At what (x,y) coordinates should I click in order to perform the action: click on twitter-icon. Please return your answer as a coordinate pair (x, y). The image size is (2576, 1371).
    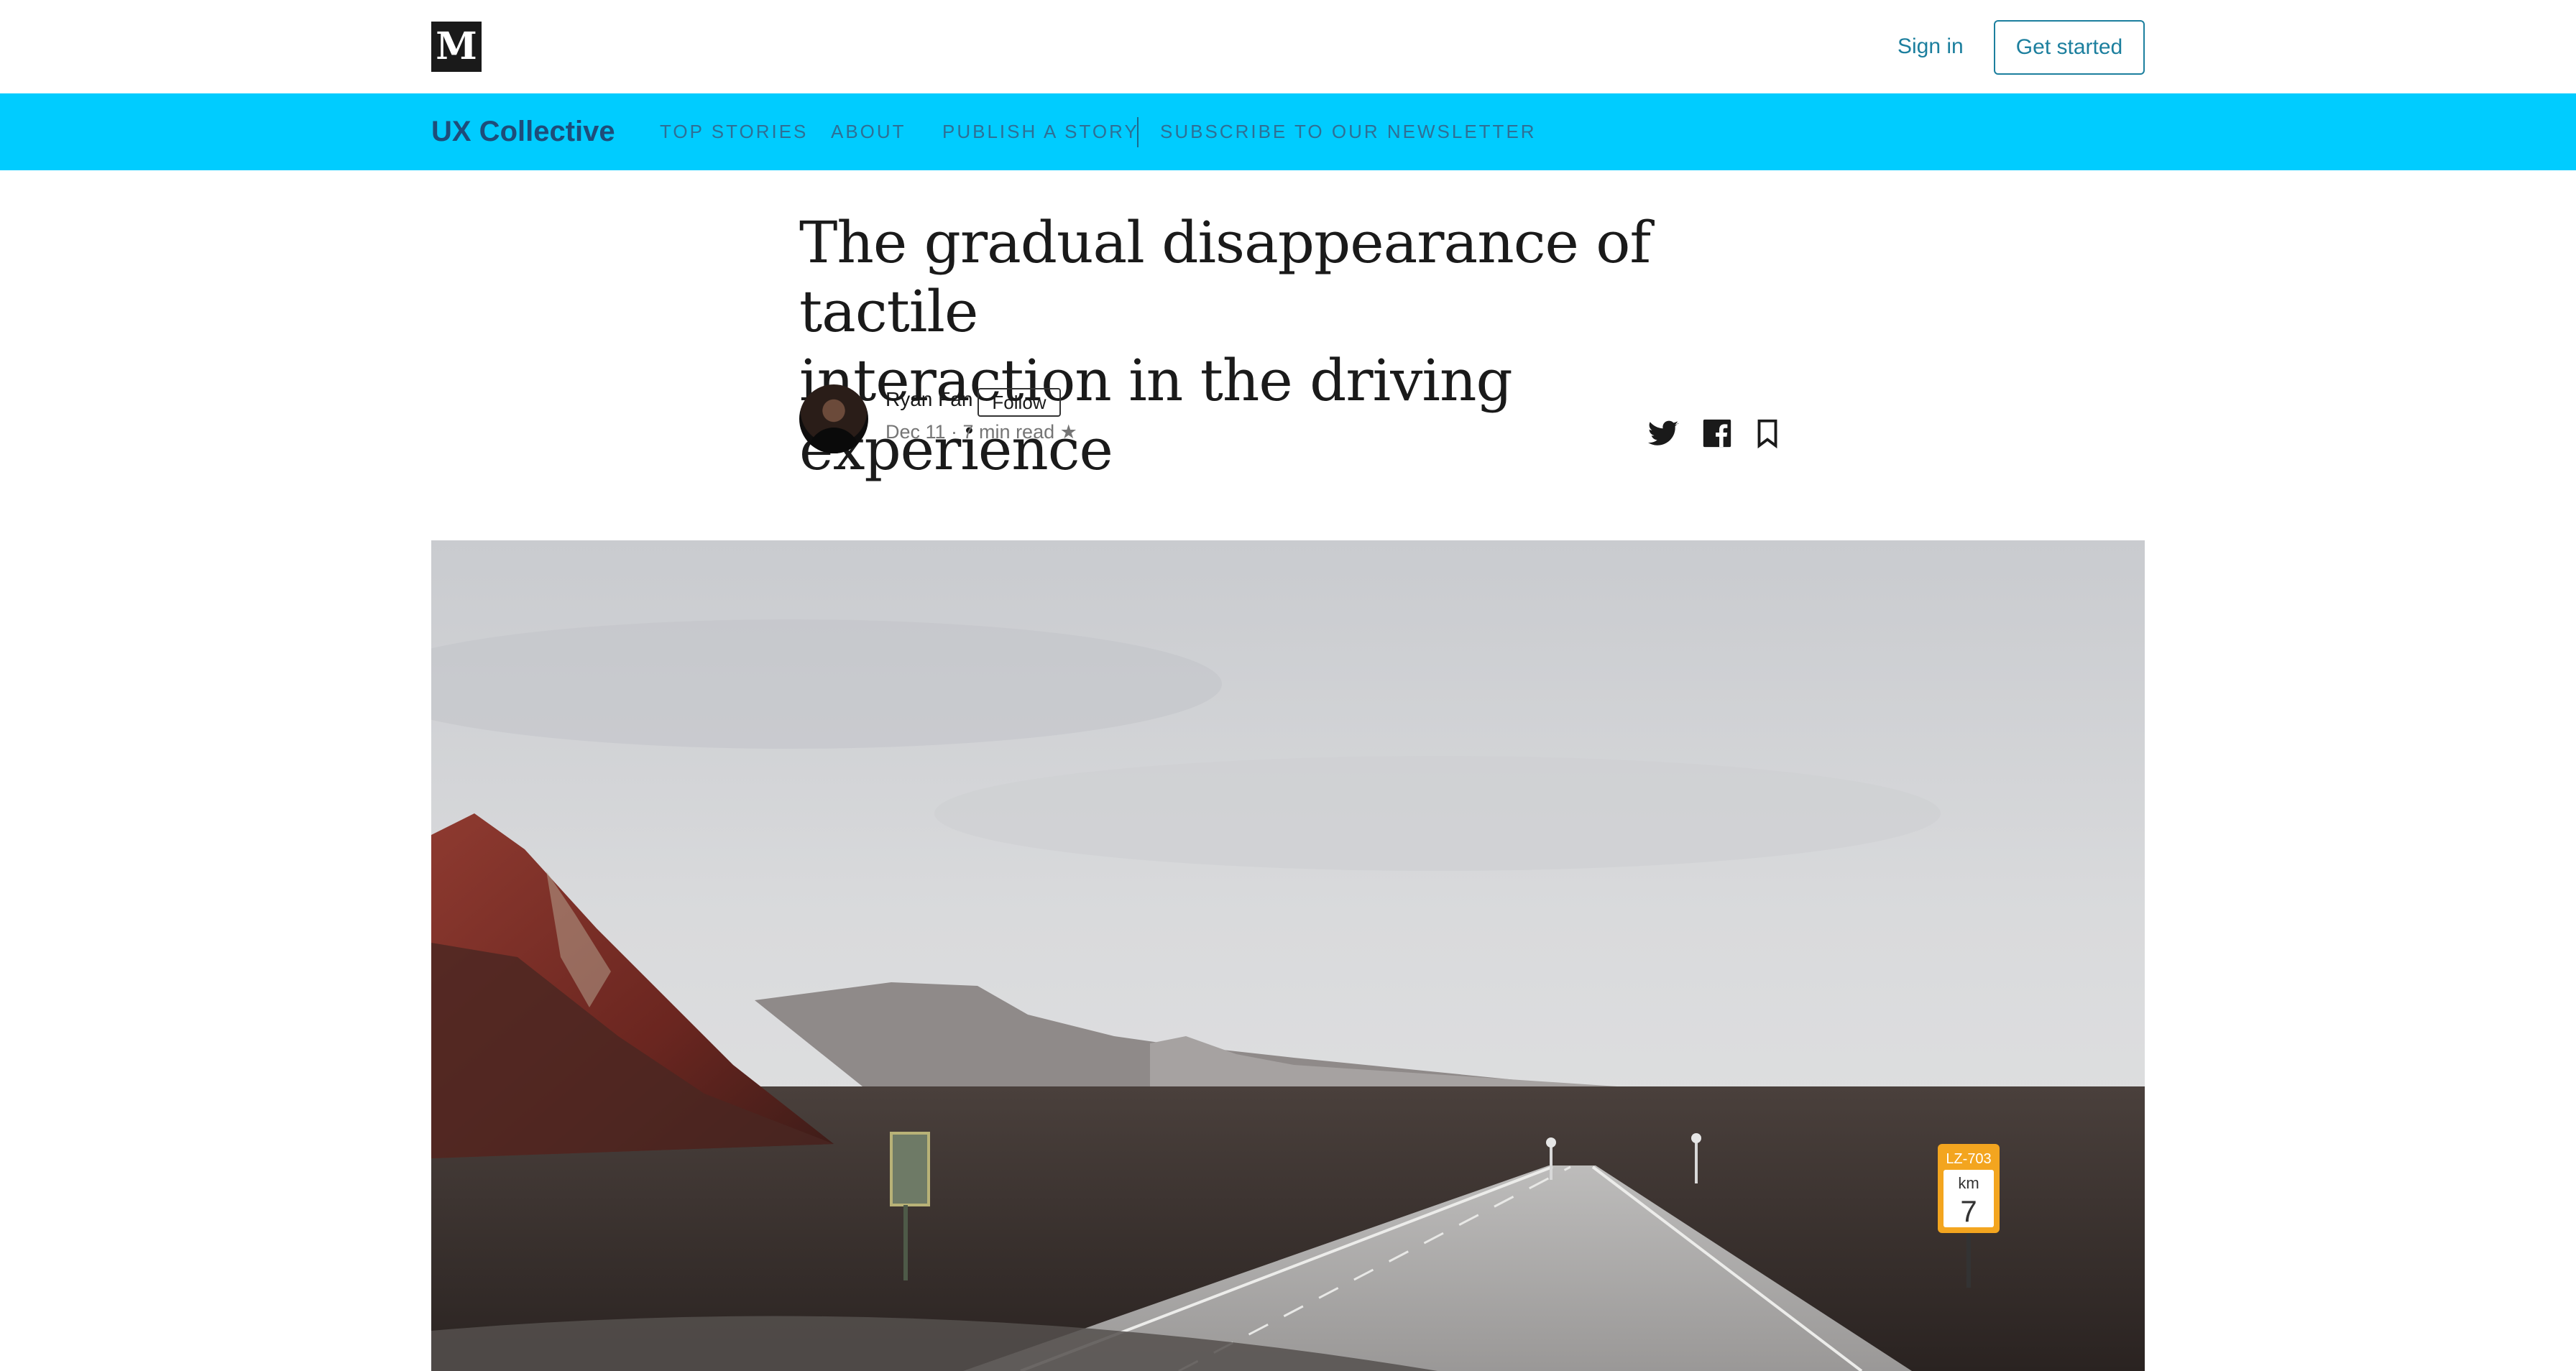
    Looking at the image, I should click on (1663, 434).